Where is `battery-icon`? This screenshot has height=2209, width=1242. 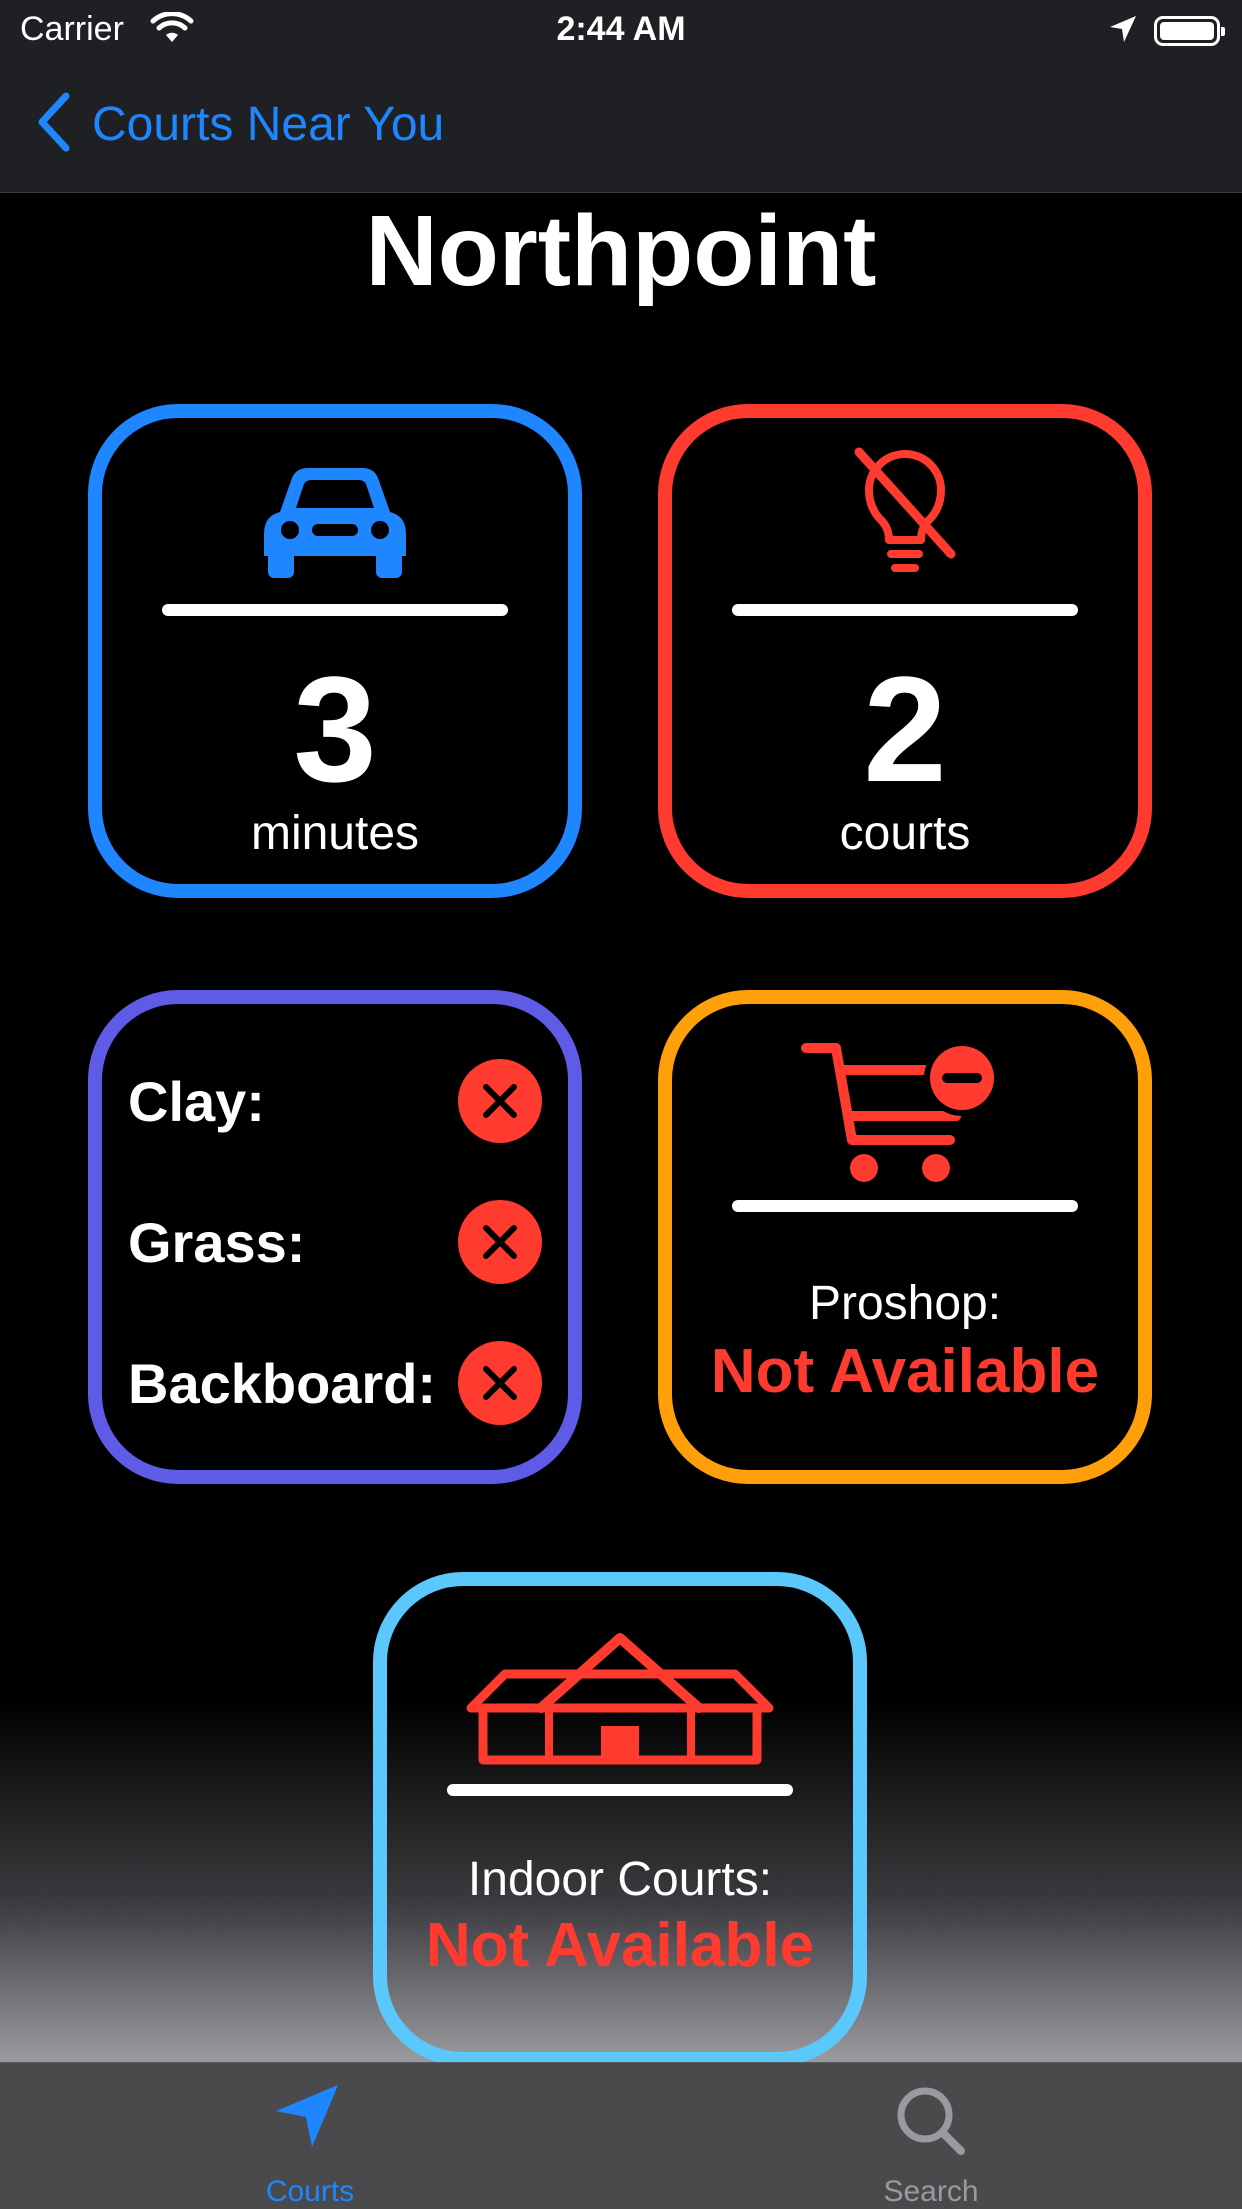 battery-icon is located at coordinates (1189, 31).